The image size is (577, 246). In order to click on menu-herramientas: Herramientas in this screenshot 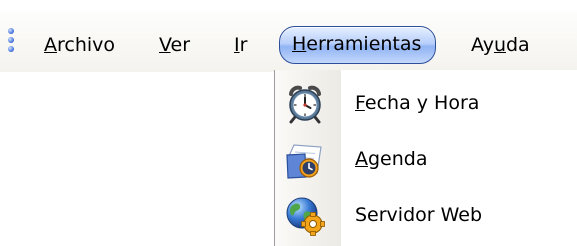, I will do `click(358, 45)`.